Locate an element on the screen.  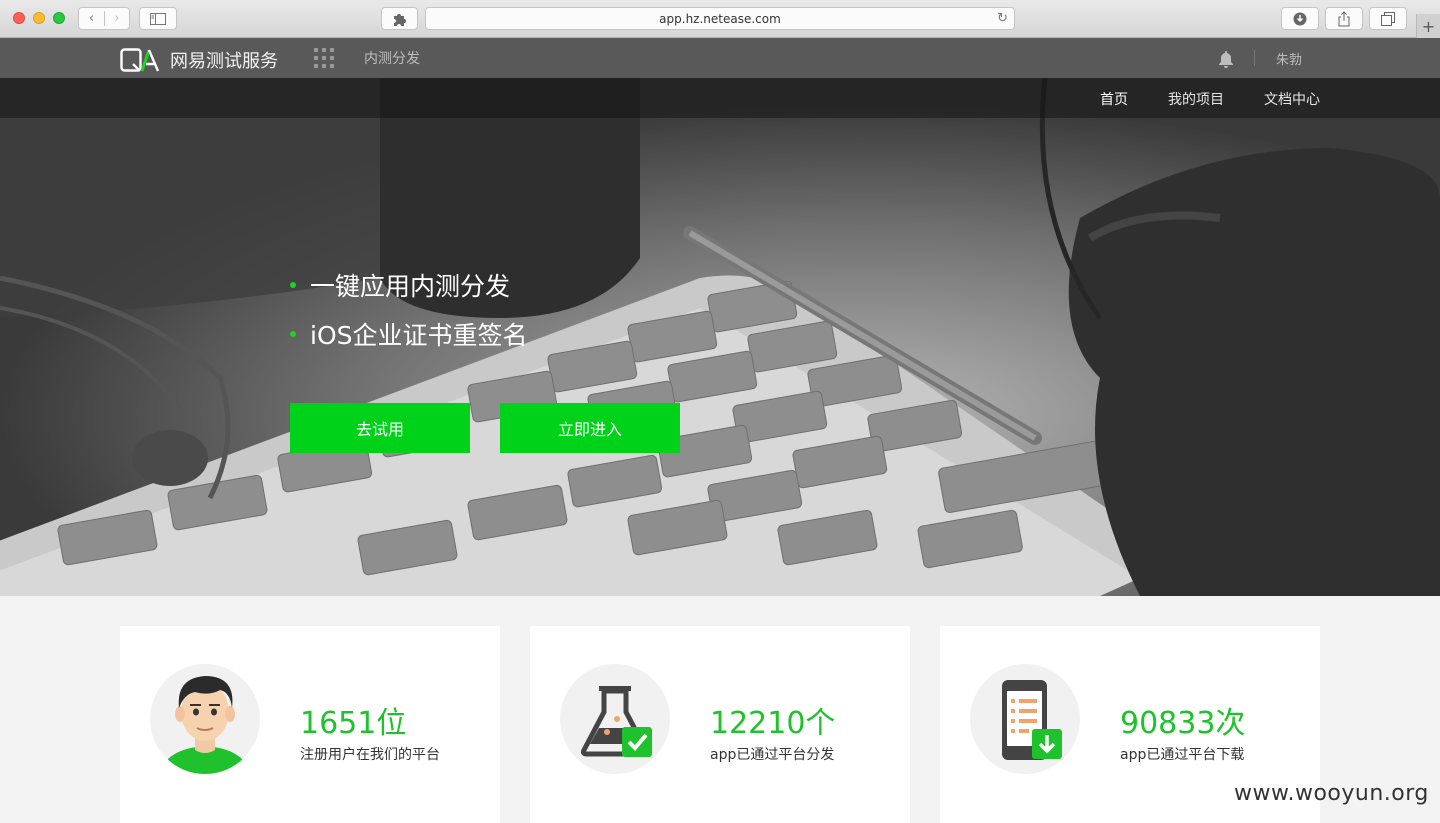
main-nav-bar is located at coordinates (720, 98).